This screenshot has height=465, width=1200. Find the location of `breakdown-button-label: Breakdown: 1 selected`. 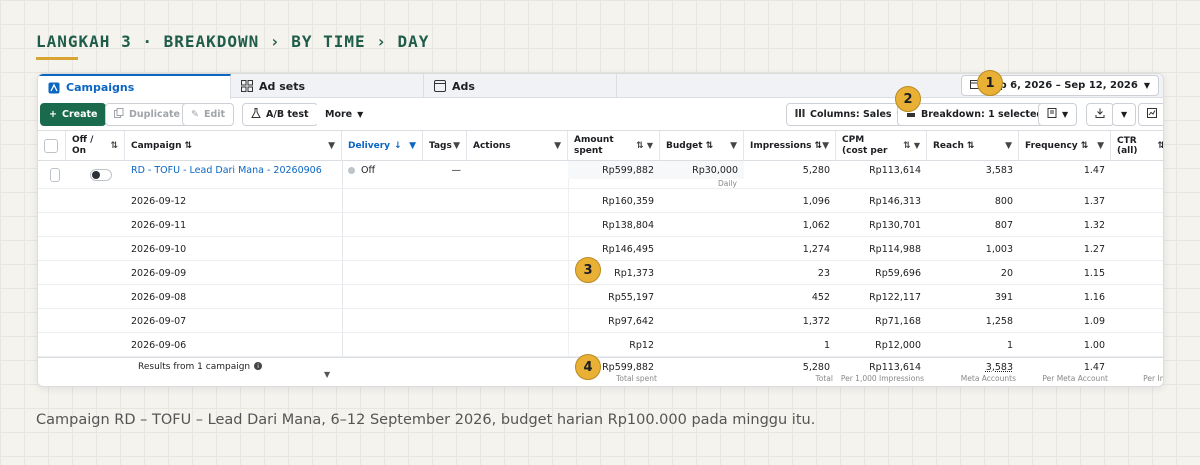

breakdown-button-label: Breakdown: 1 selected is located at coordinates (982, 114).